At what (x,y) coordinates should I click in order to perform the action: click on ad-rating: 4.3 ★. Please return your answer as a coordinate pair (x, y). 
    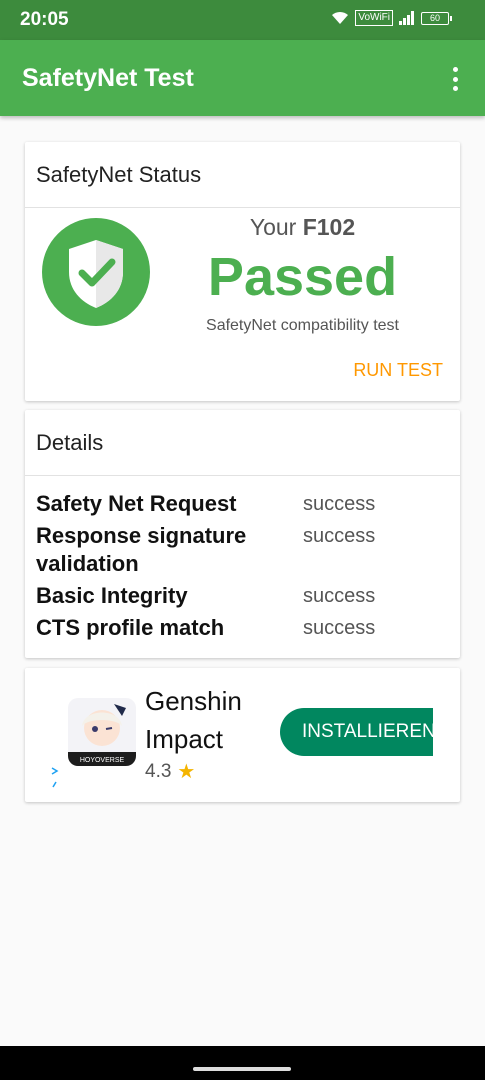
    Looking at the image, I should click on (170, 771).